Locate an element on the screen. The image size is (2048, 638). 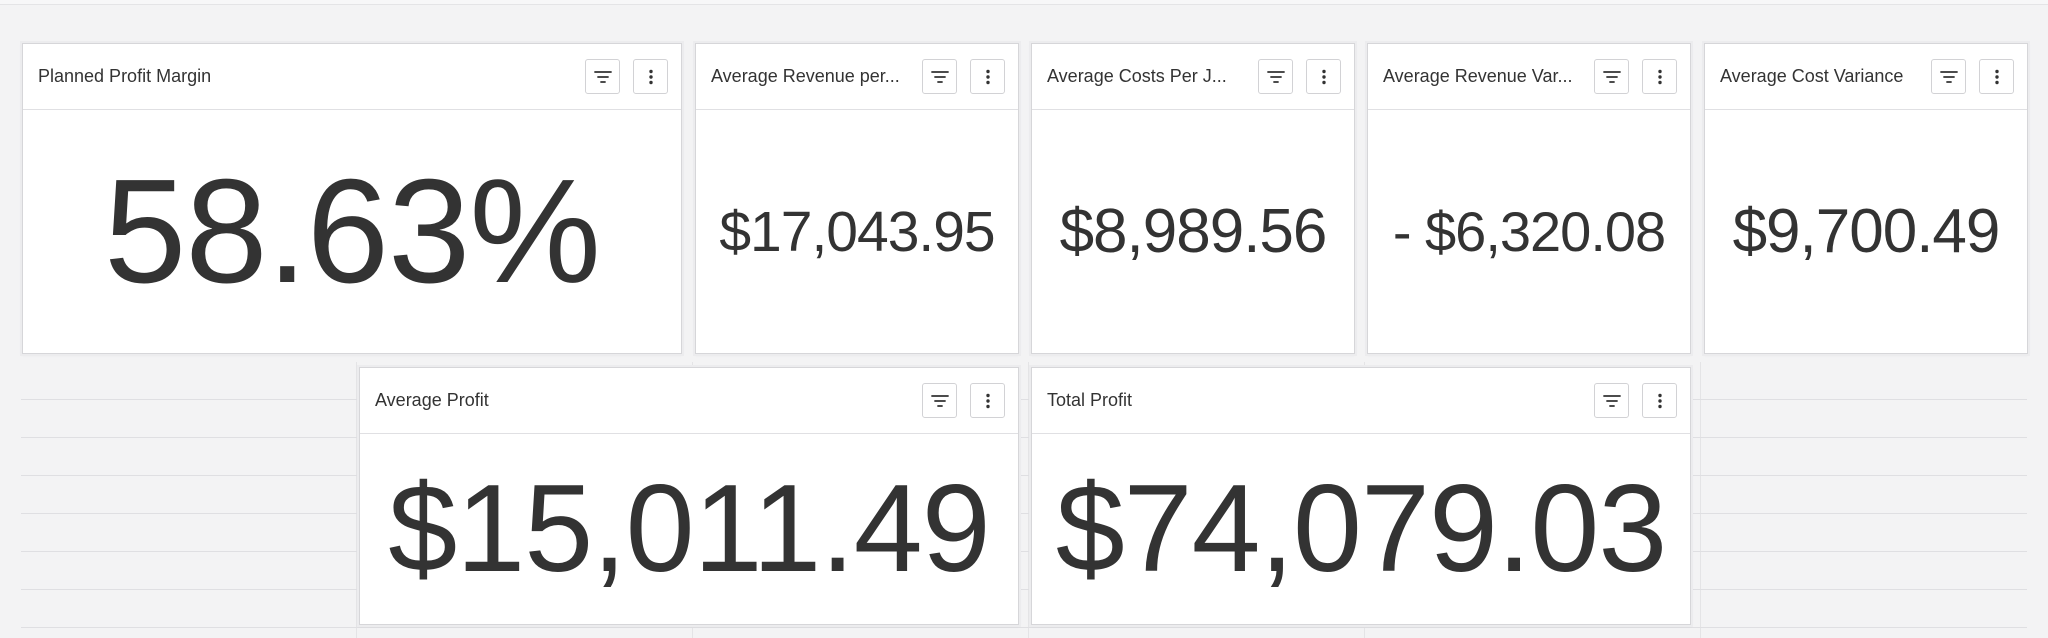
kpi-value: $8,989.56 is located at coordinates (1193, 231).